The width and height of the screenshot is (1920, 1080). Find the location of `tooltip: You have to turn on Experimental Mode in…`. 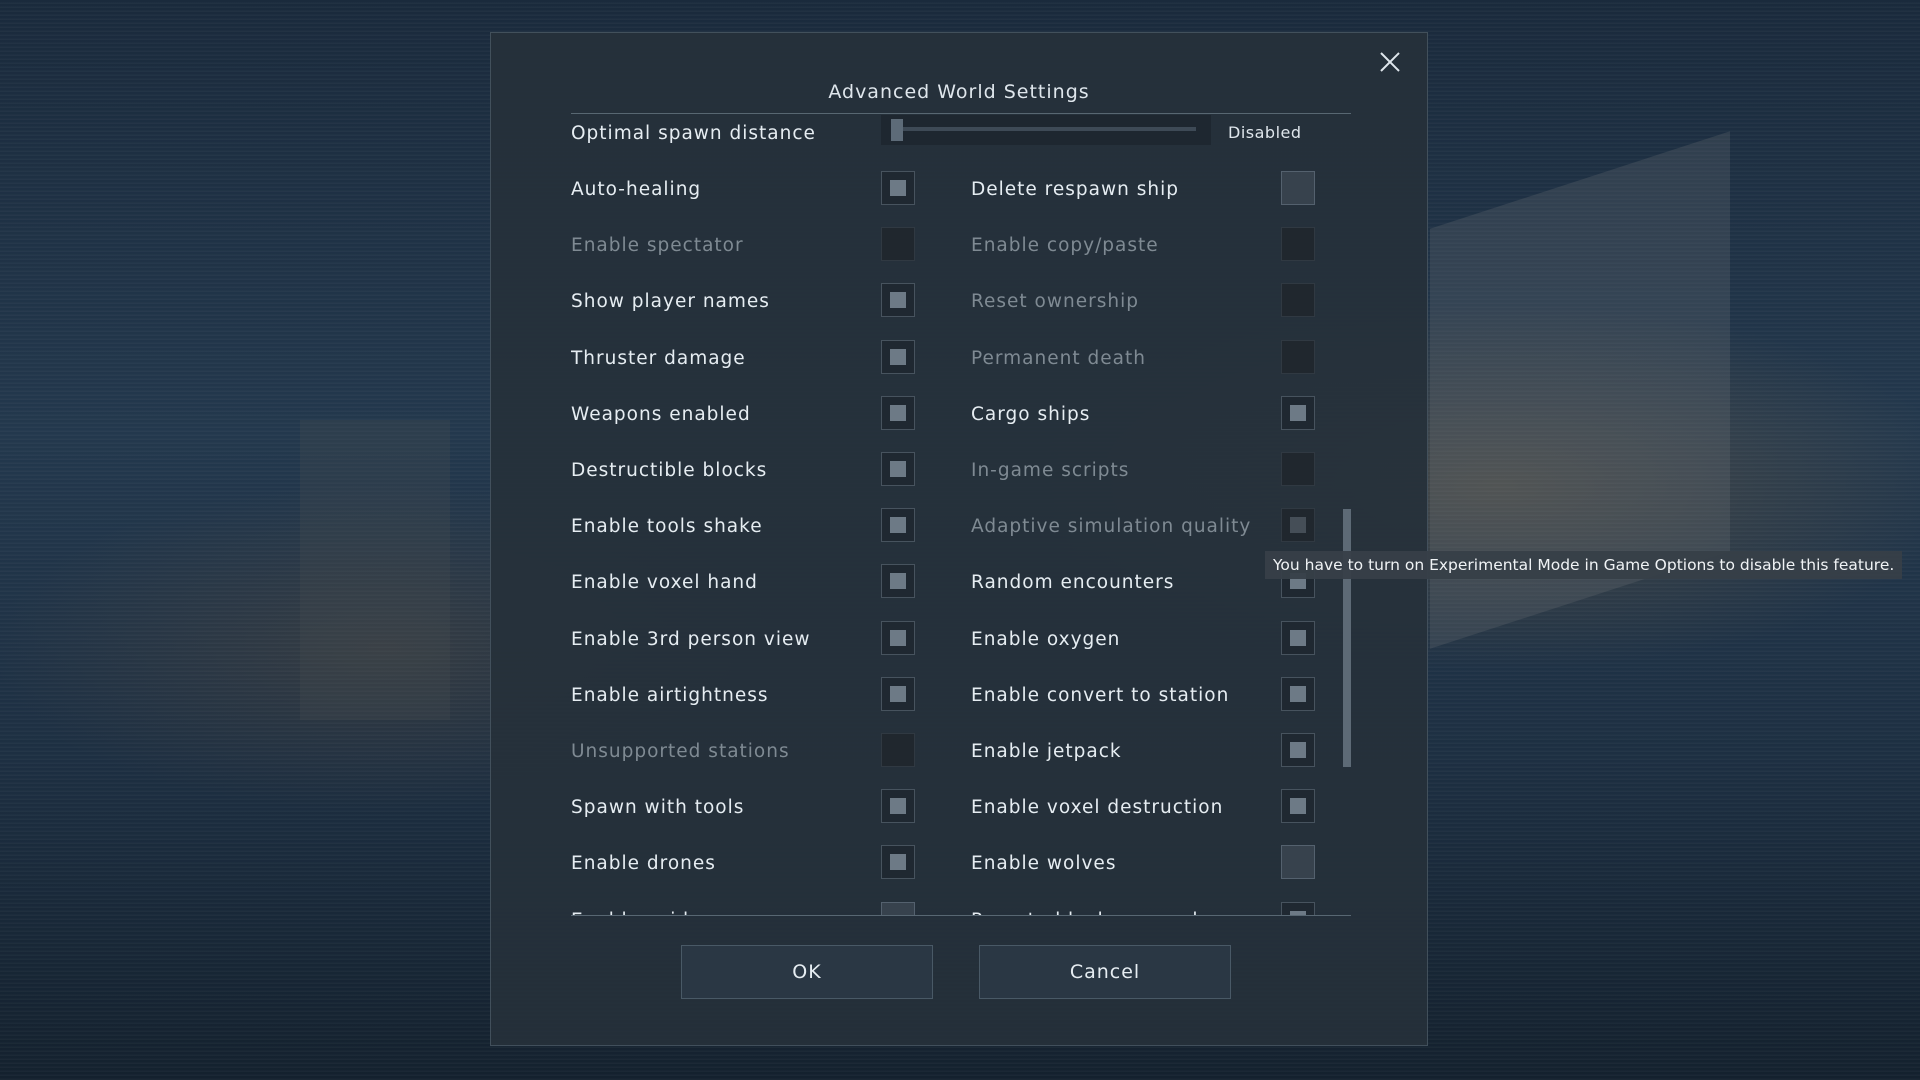

tooltip: You have to turn on Experimental Mode in… is located at coordinates (1584, 565).